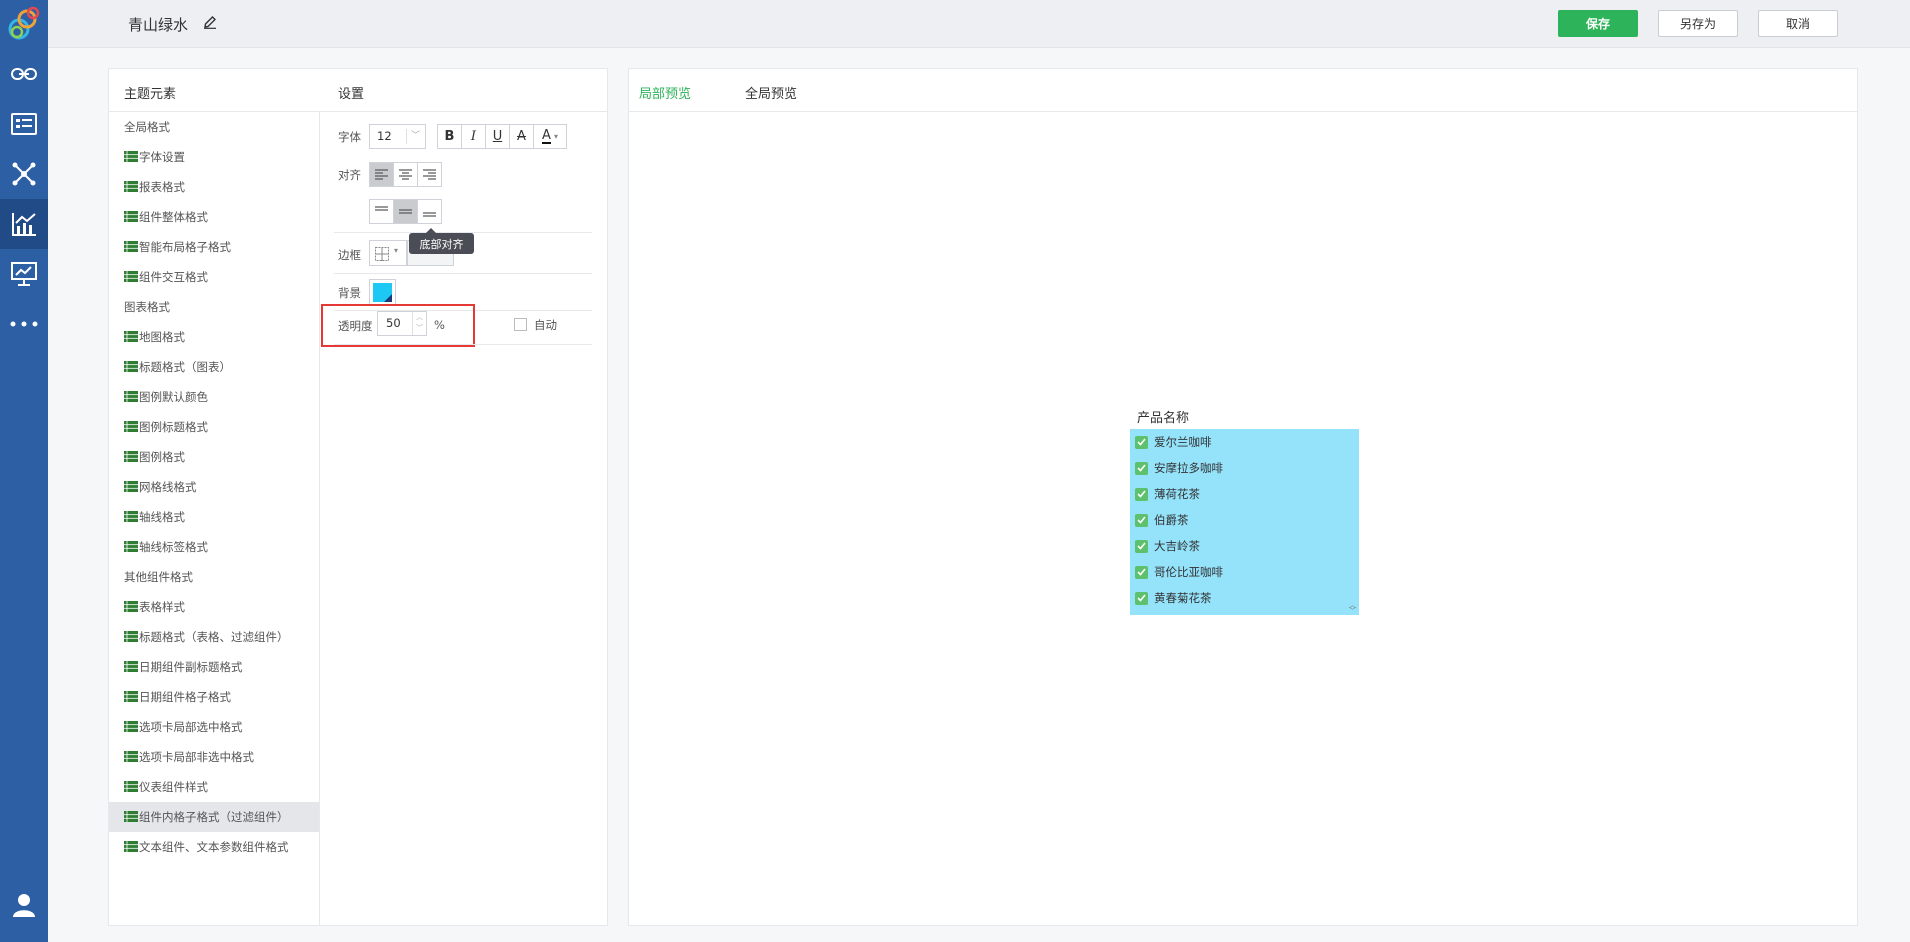 The height and width of the screenshot is (942, 1910). What do you see at coordinates (1798, 23) in the screenshot?
I see `cancel-button: 取消` at bounding box center [1798, 23].